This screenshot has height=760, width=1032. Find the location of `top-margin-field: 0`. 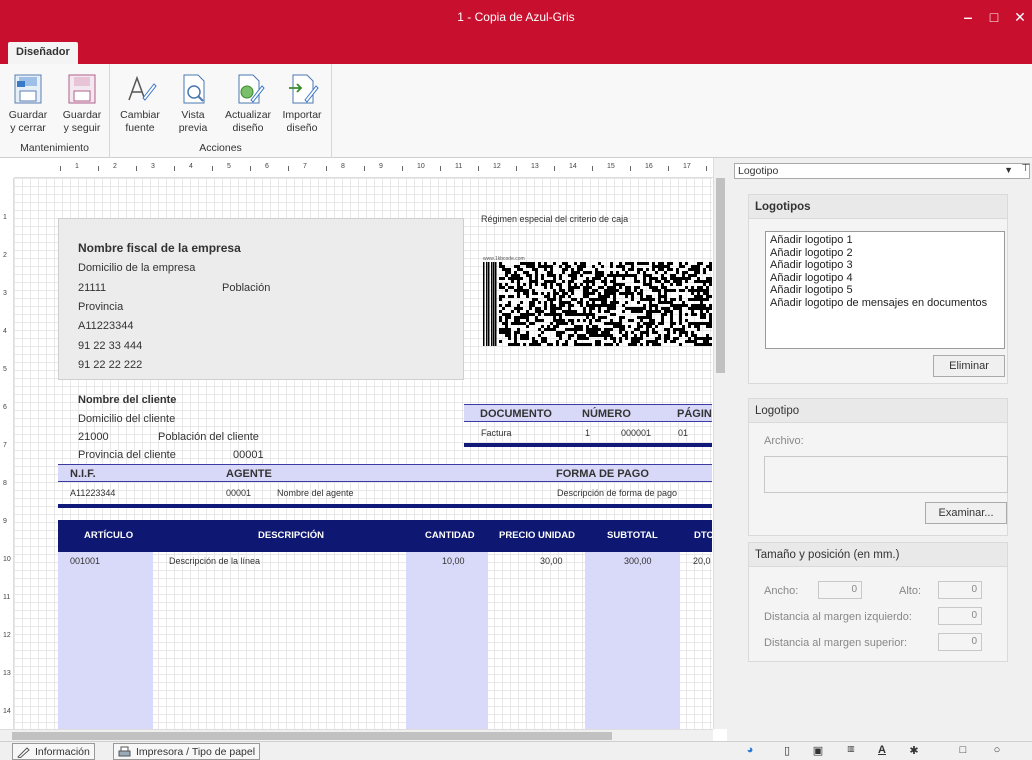

top-margin-field: 0 is located at coordinates (960, 642).